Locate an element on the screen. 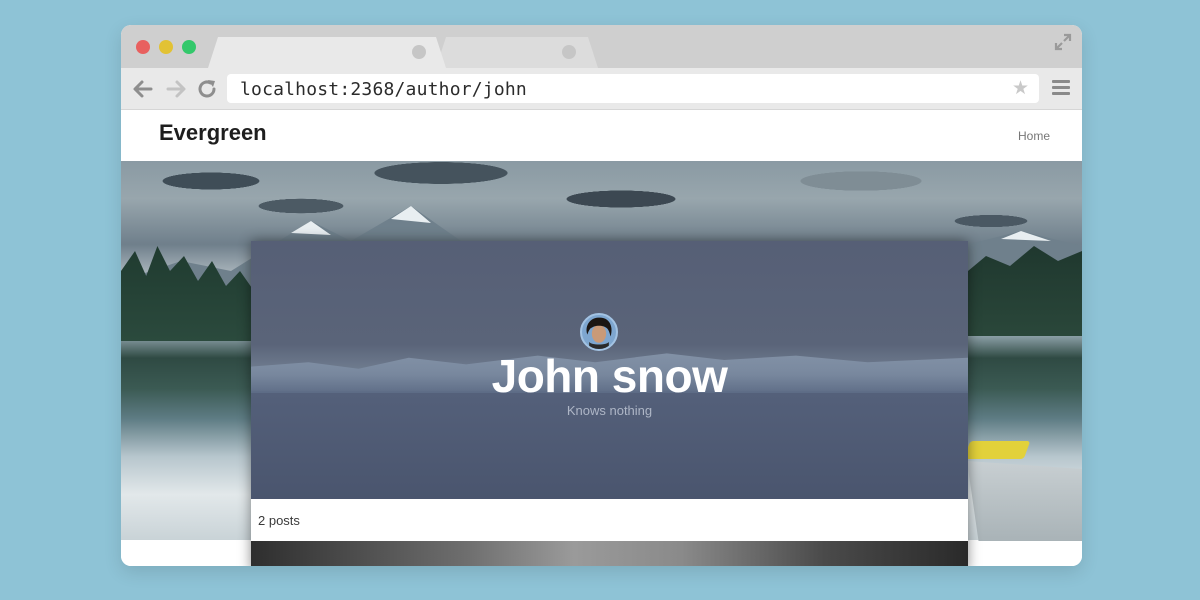 This screenshot has width=1200, height=600. address-bar: localhost:2368/author/john ★ is located at coordinates (633, 88).